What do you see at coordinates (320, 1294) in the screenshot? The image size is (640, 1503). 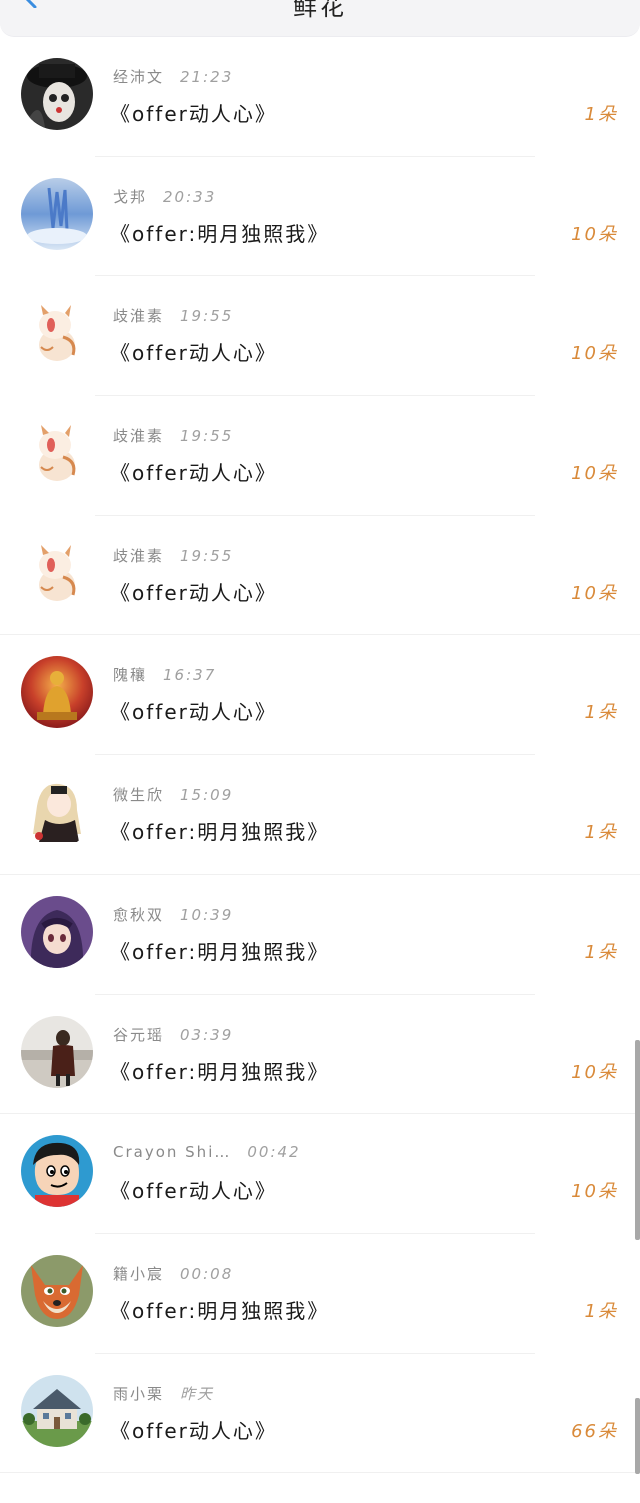 I see `list-item: 籍小宸 00:08 《offer:明月独照我》 1朵` at bounding box center [320, 1294].